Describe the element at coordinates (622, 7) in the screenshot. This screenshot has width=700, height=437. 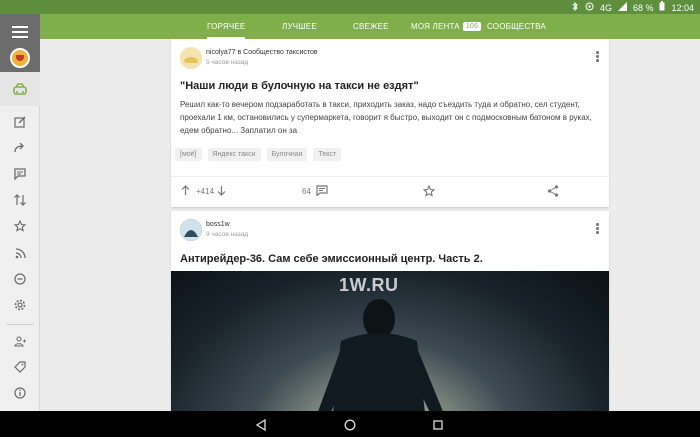
I see `signal-icon` at that location.